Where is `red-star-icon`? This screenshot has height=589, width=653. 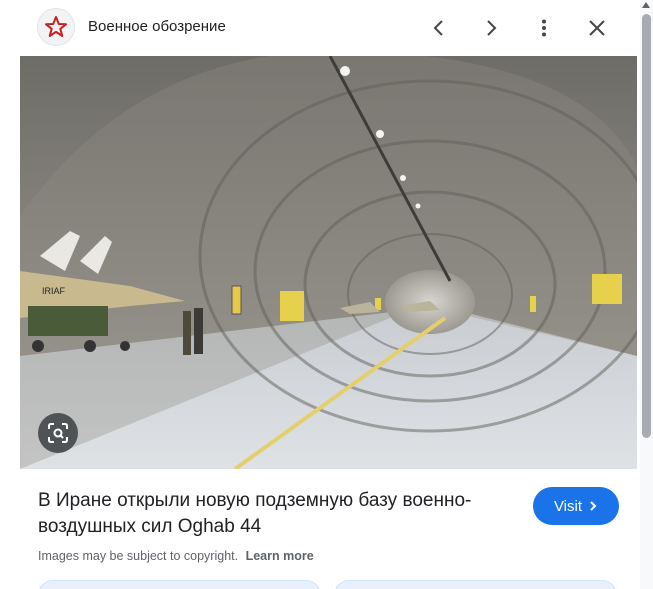
red-star-icon is located at coordinates (56, 26).